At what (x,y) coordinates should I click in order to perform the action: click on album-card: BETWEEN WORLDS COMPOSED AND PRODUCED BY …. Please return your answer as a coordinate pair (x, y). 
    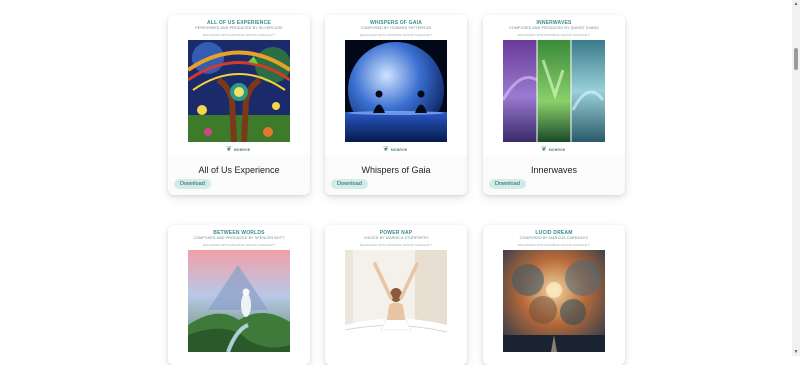
    Looking at the image, I should click on (239, 295).